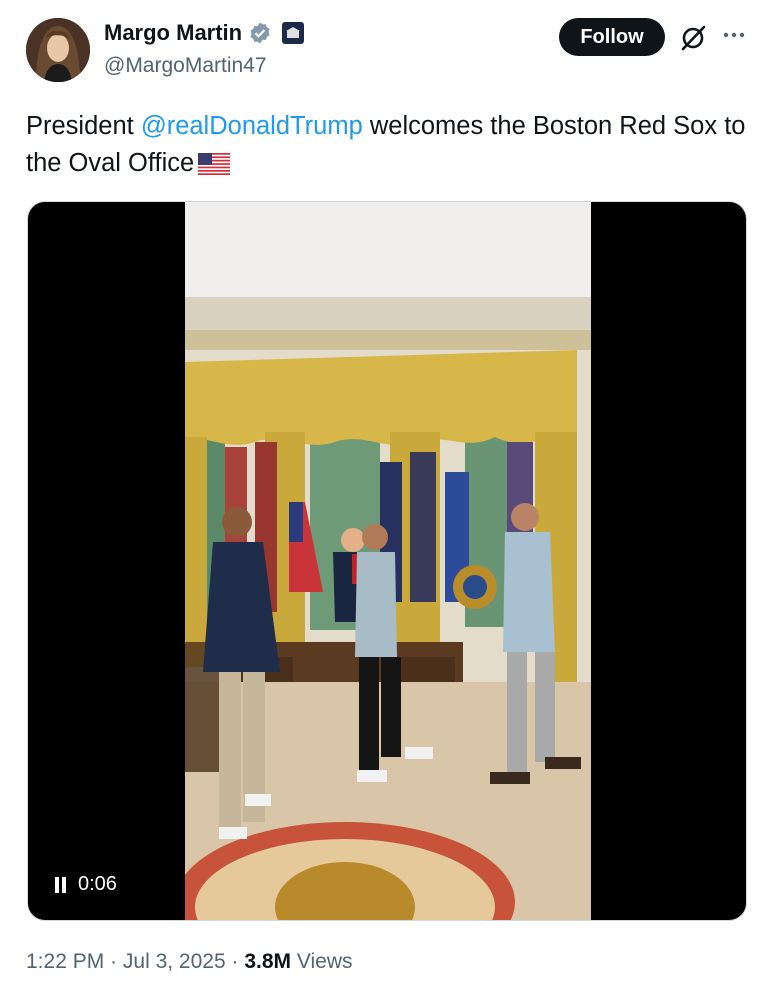  Describe the element at coordinates (185, 66) in the screenshot. I see `handle: @MargoMartin47` at that location.